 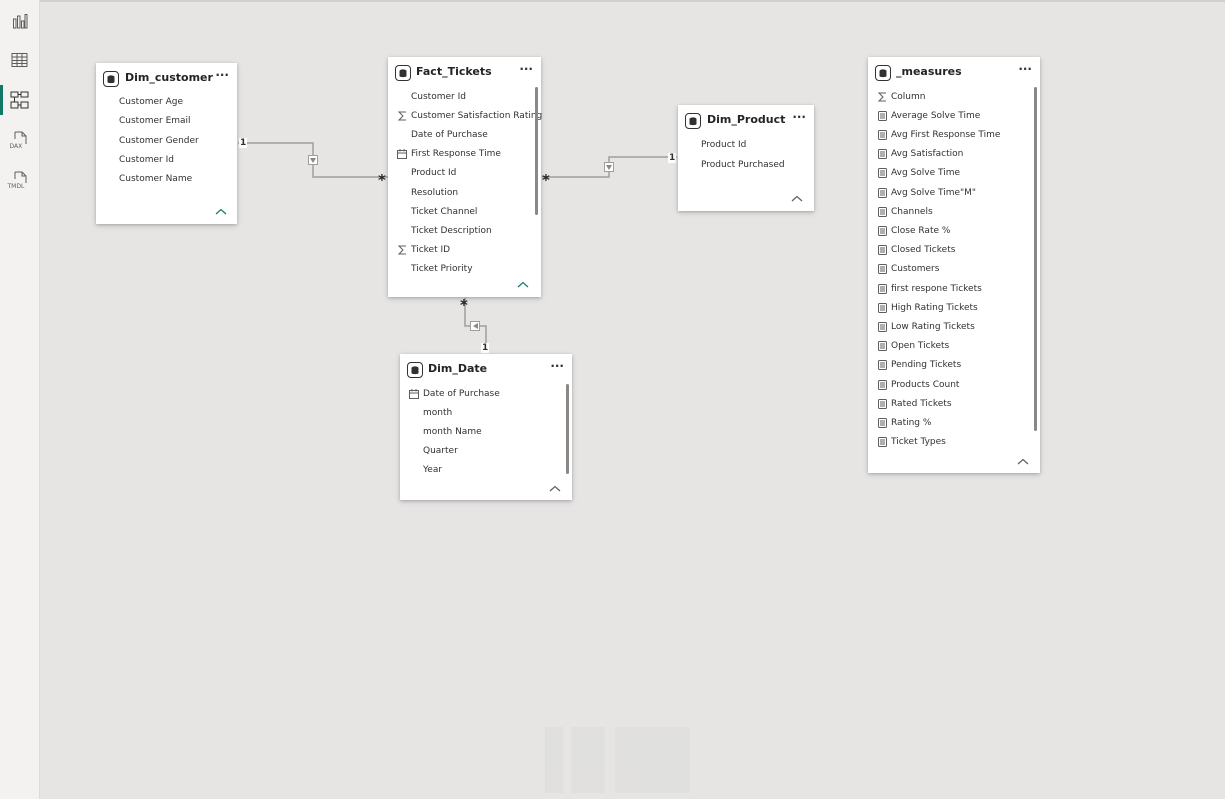 I want to click on field-row: Year, so click(x=483, y=470).